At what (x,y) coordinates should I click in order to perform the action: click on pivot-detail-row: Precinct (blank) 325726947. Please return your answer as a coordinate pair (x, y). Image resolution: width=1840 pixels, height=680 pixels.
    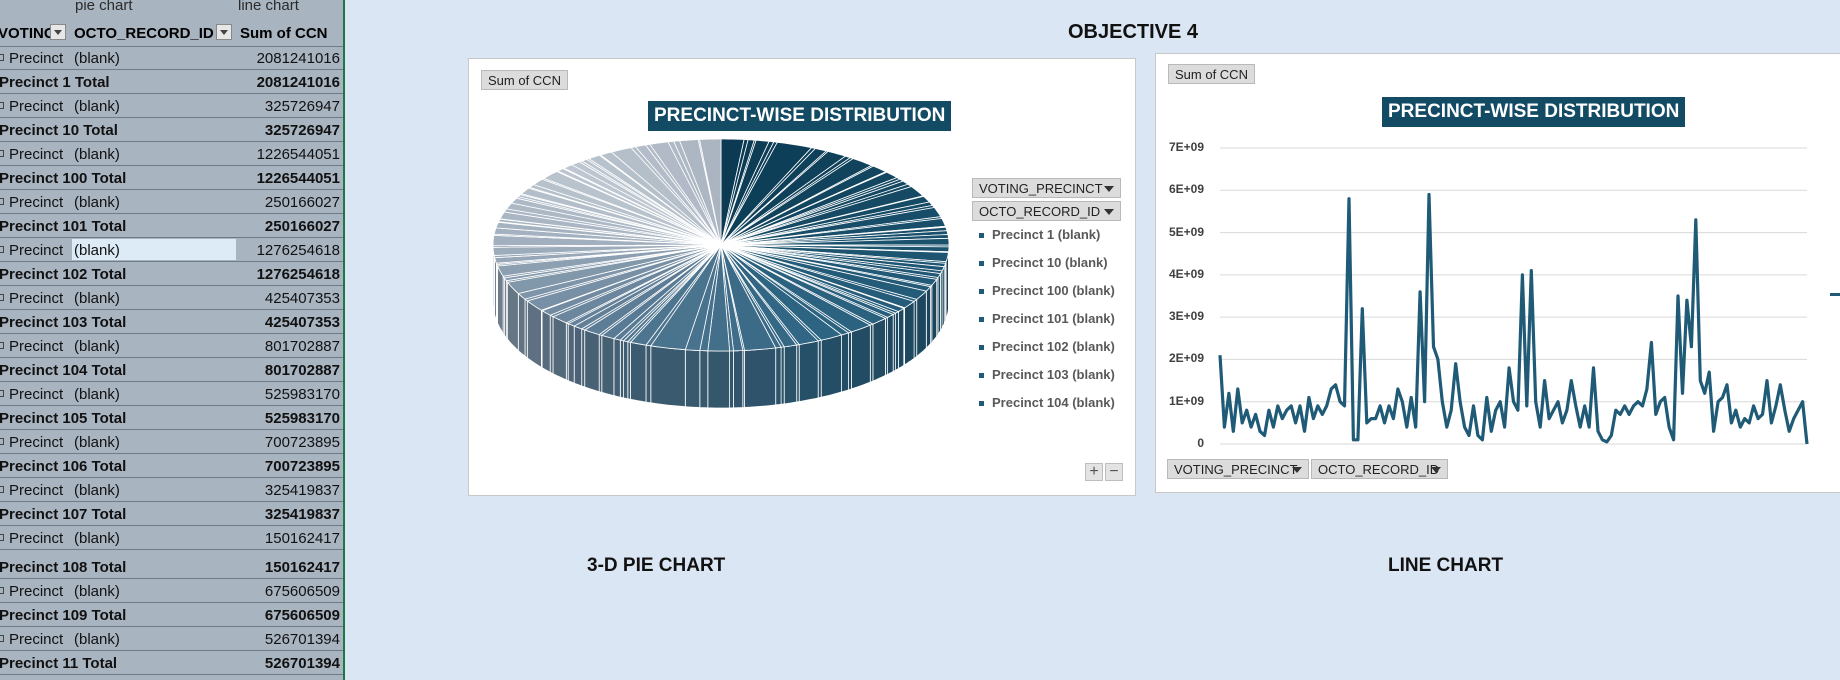
    Looking at the image, I should click on (171, 106).